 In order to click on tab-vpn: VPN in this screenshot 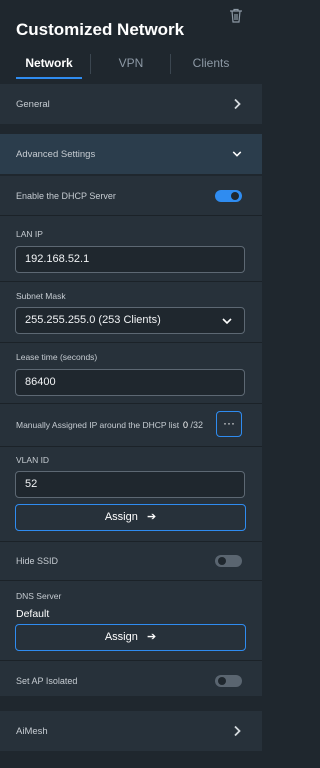, I will do `click(131, 66)`.